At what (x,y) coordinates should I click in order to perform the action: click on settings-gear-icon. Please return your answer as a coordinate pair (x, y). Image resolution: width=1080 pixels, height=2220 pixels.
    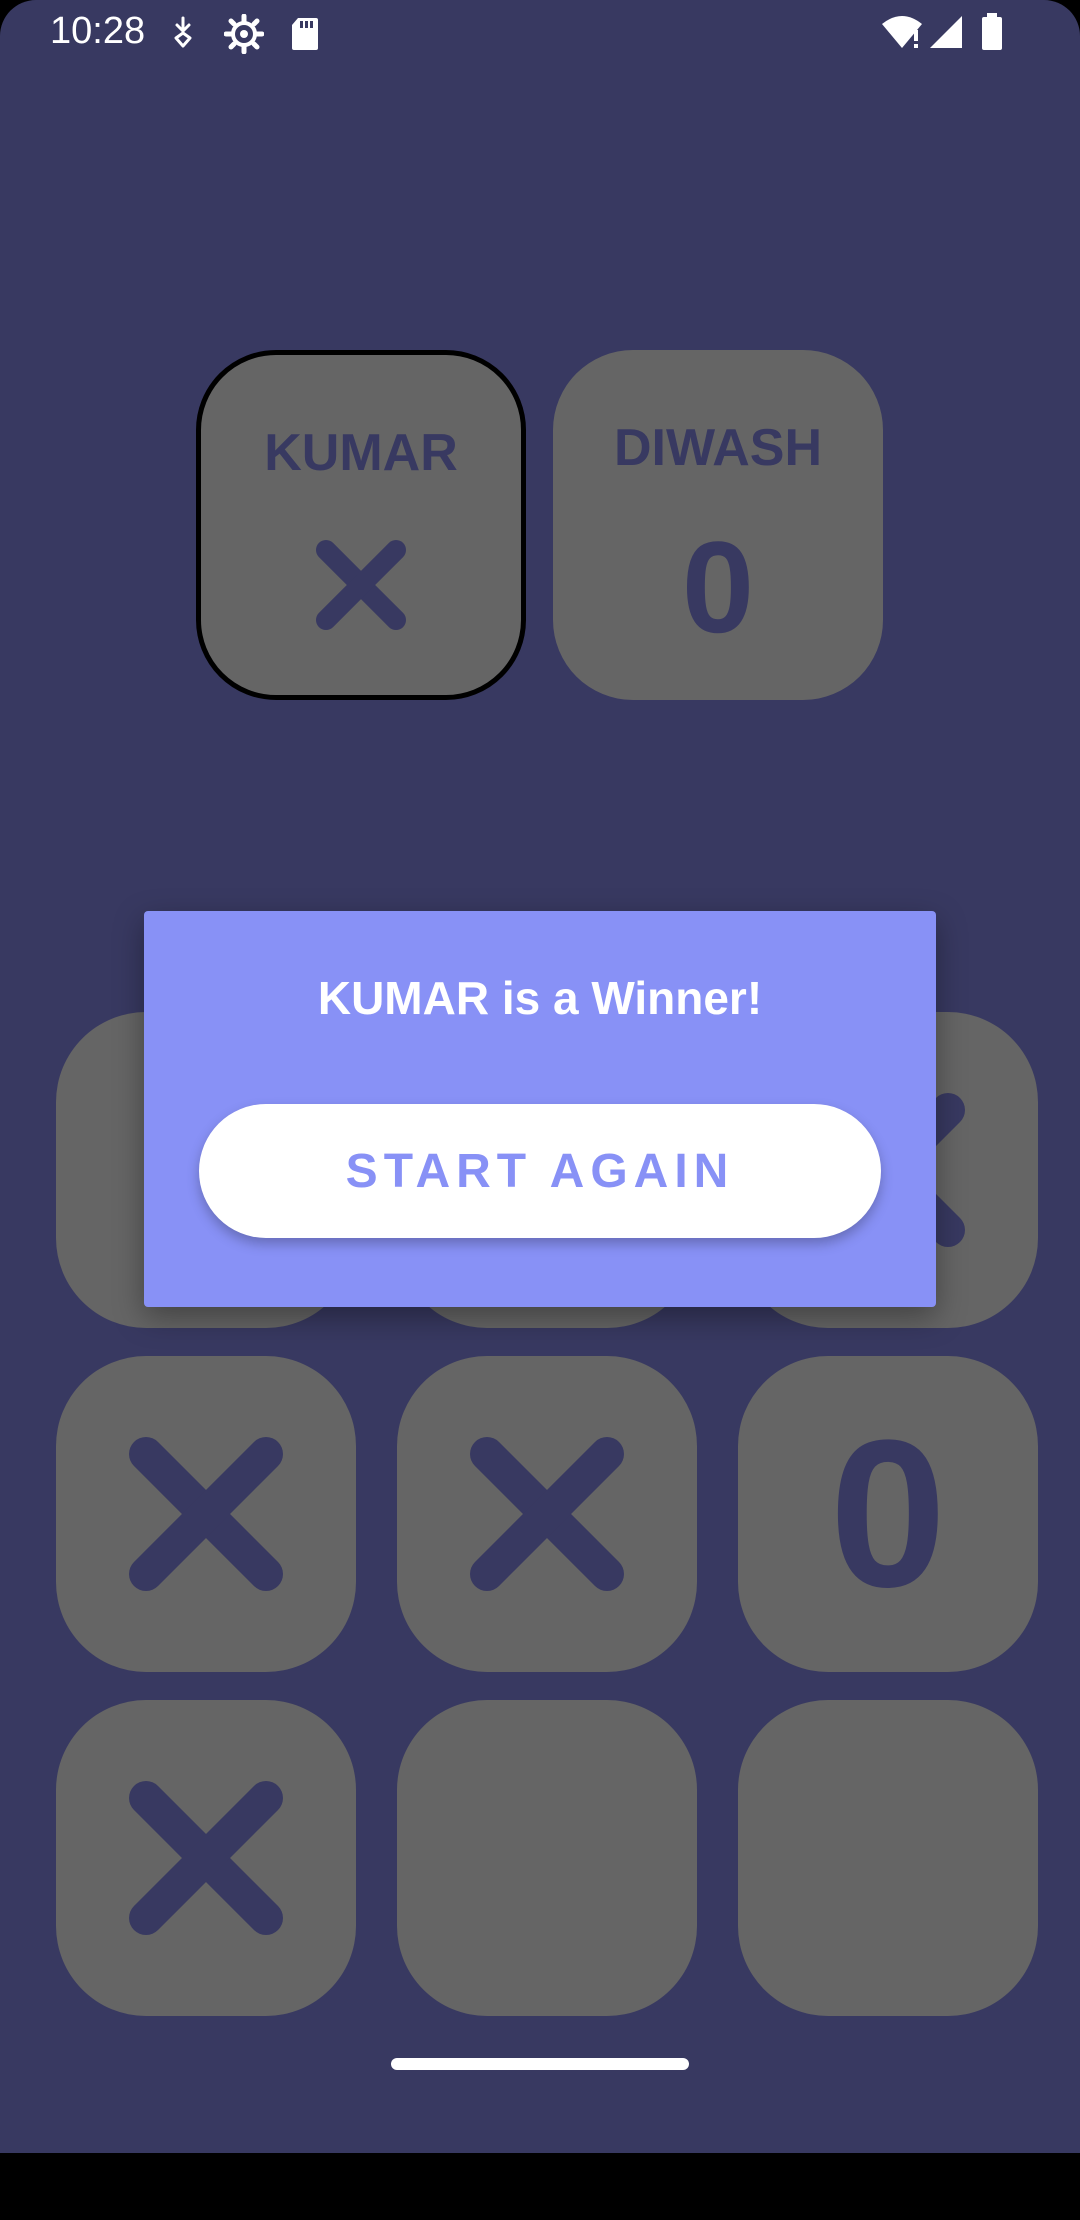
    Looking at the image, I should click on (244, 34).